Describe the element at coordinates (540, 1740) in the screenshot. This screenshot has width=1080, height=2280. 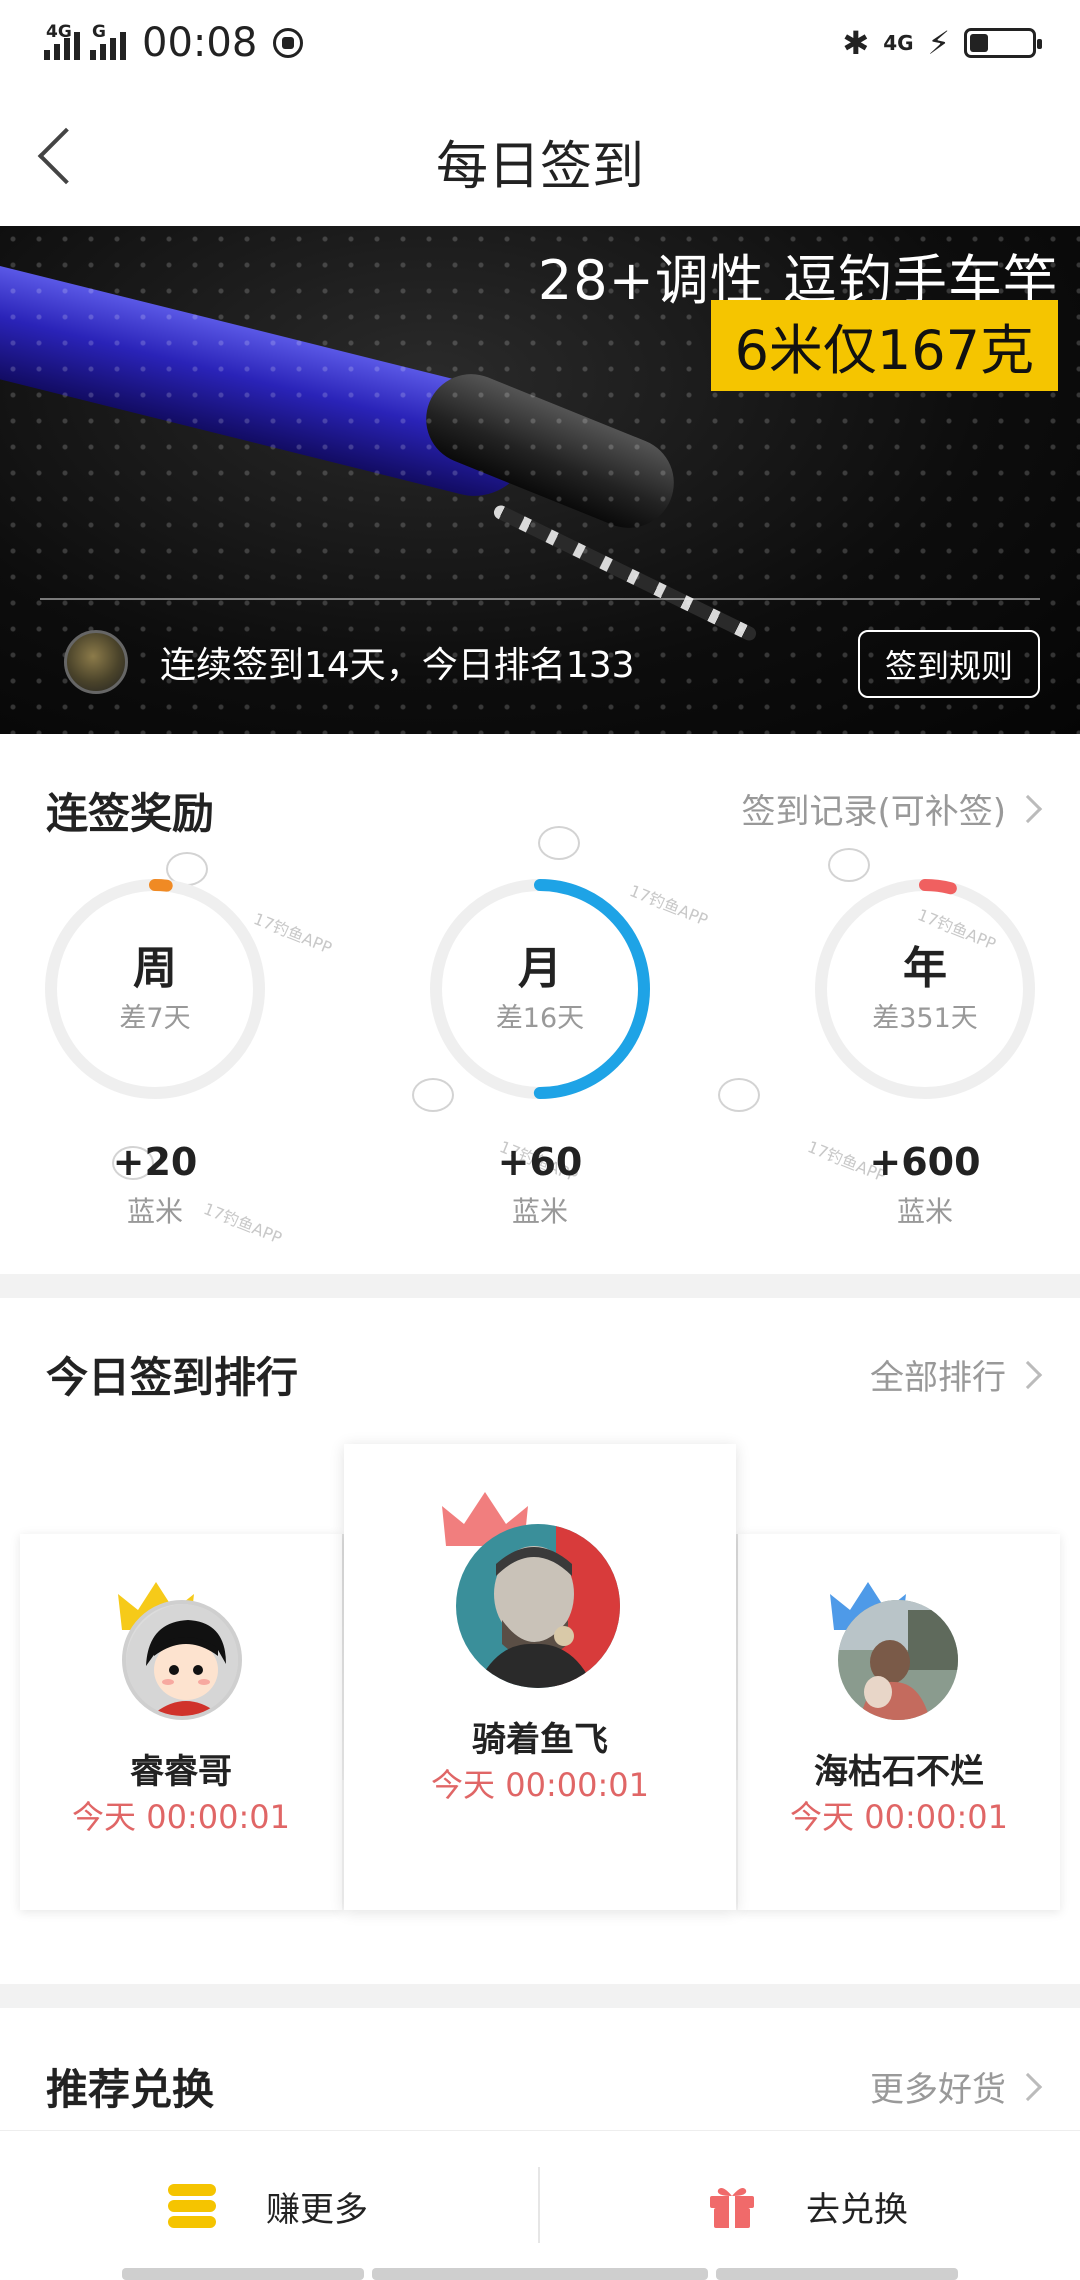
I see `ranking-username: 骑着鱼飞` at that location.